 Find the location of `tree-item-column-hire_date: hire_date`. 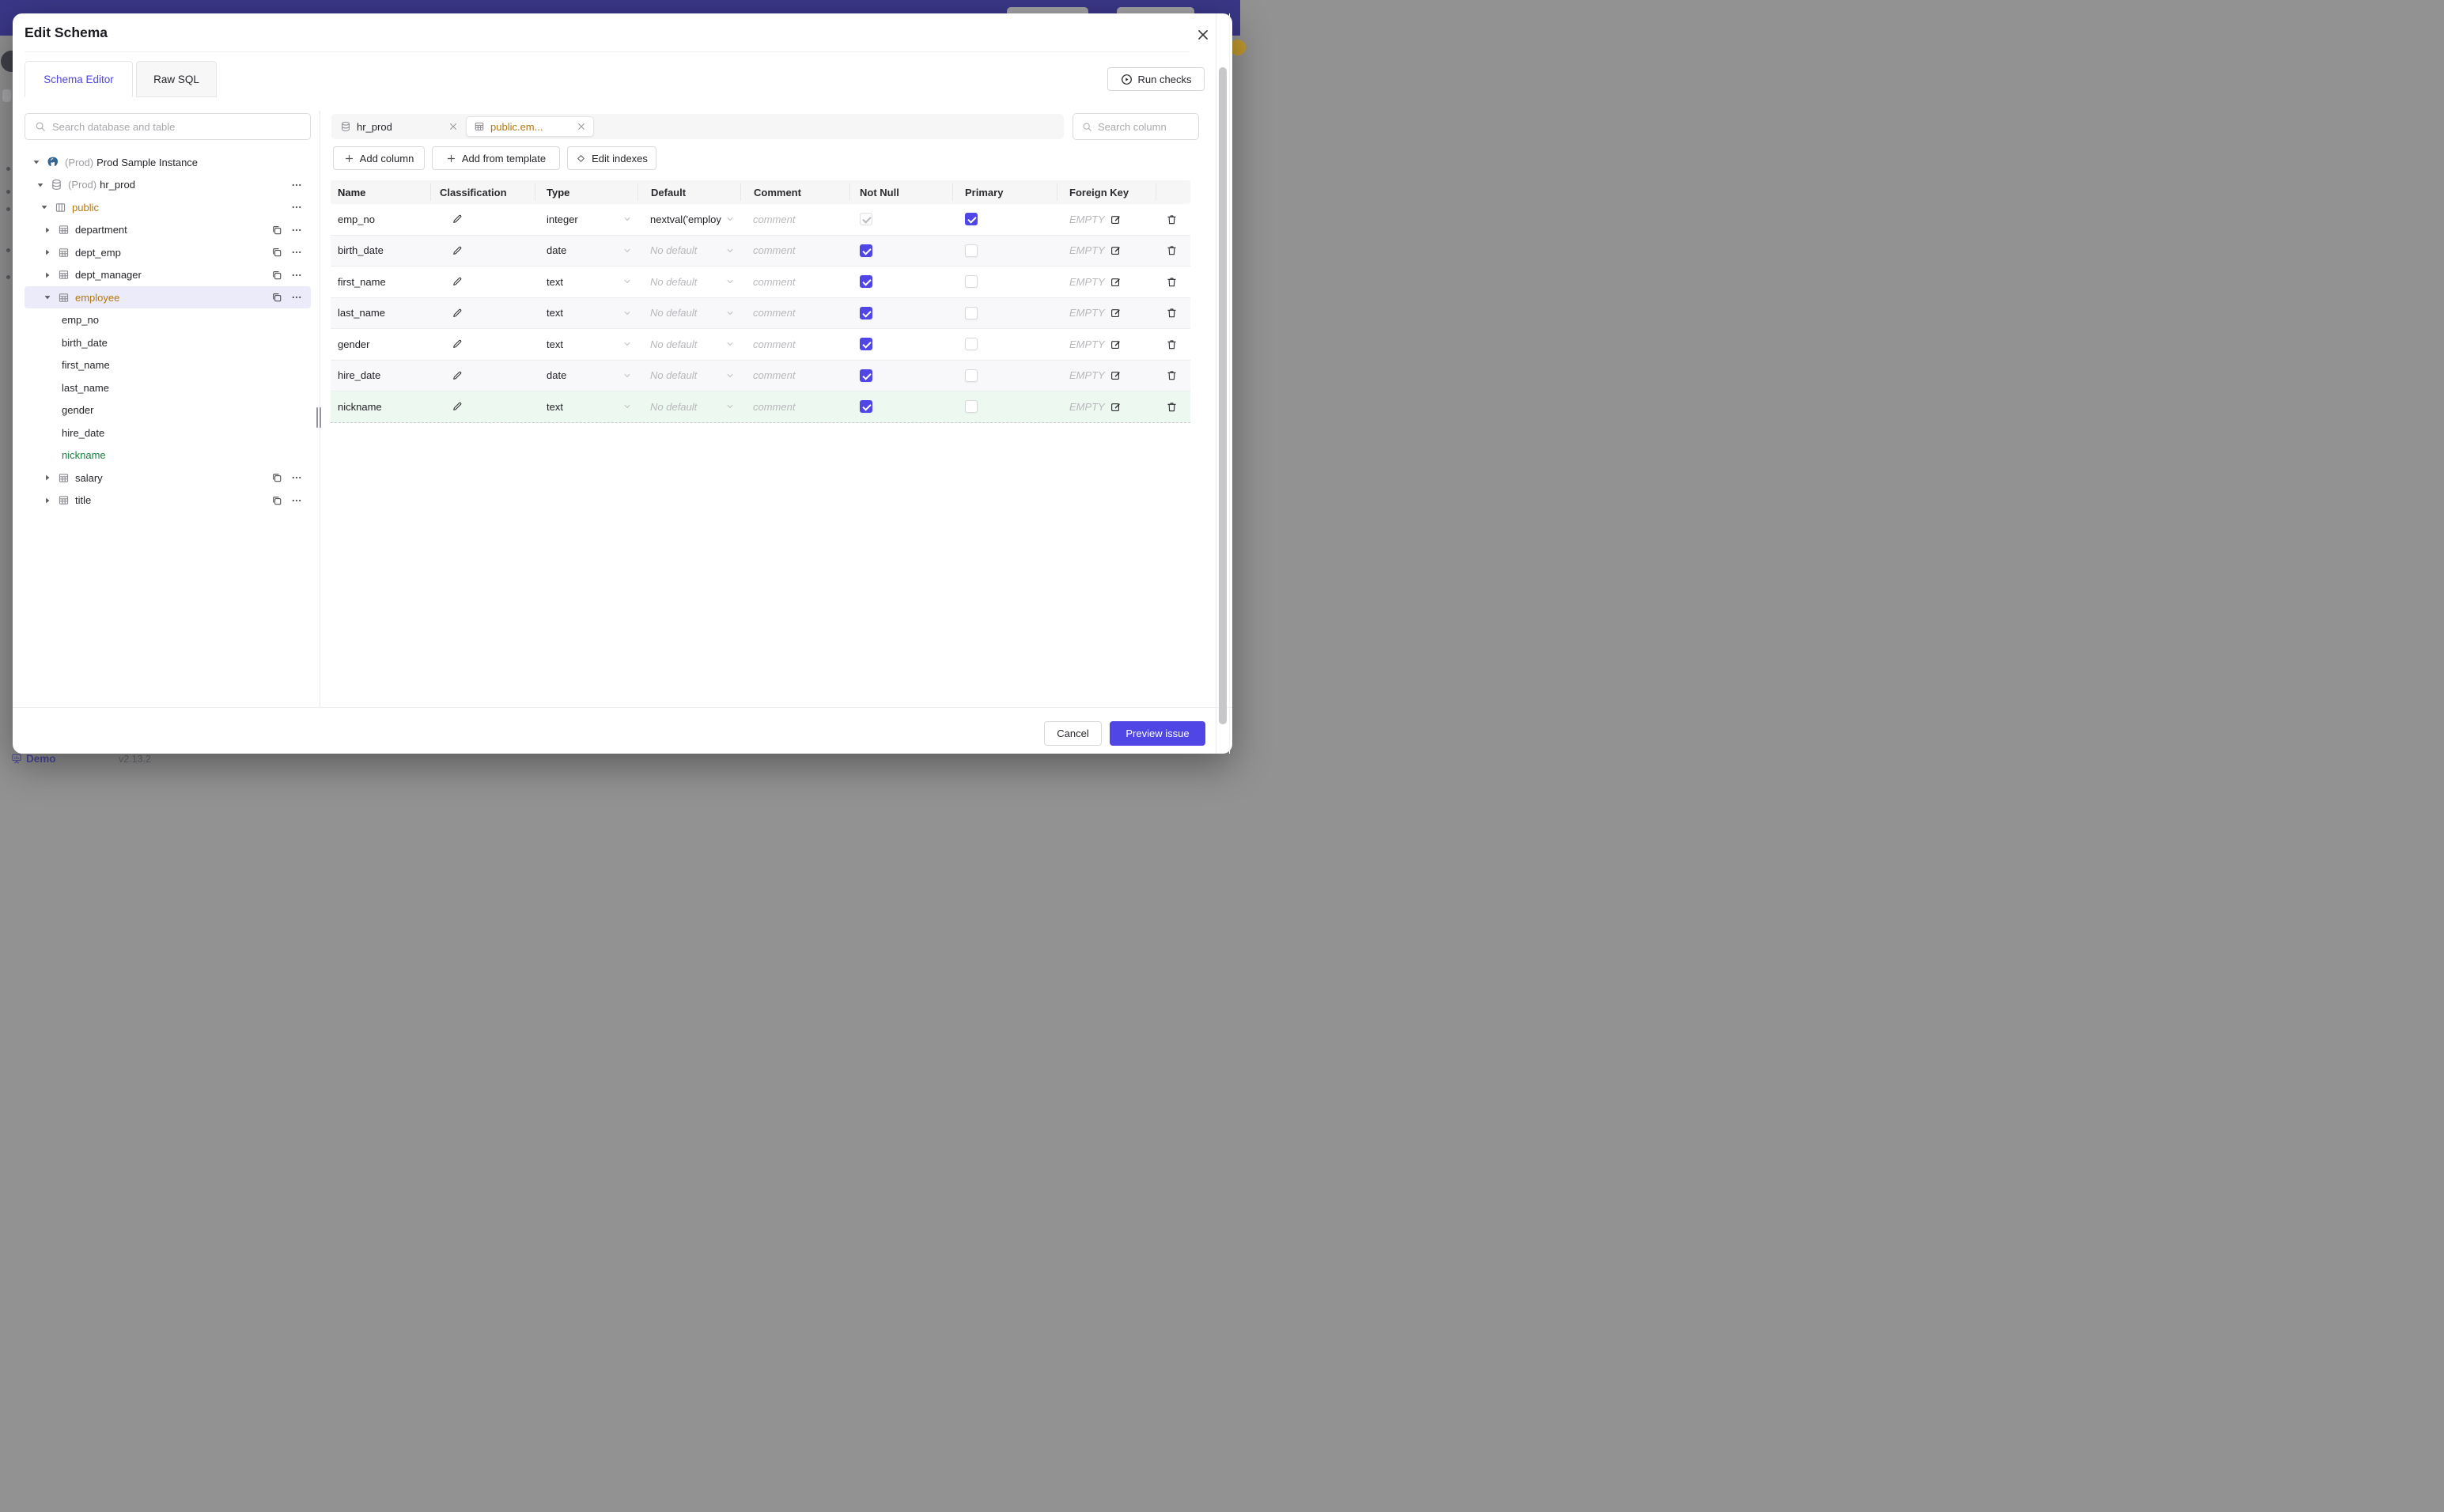

tree-item-column-hire_date: hire_date is located at coordinates (168, 433).